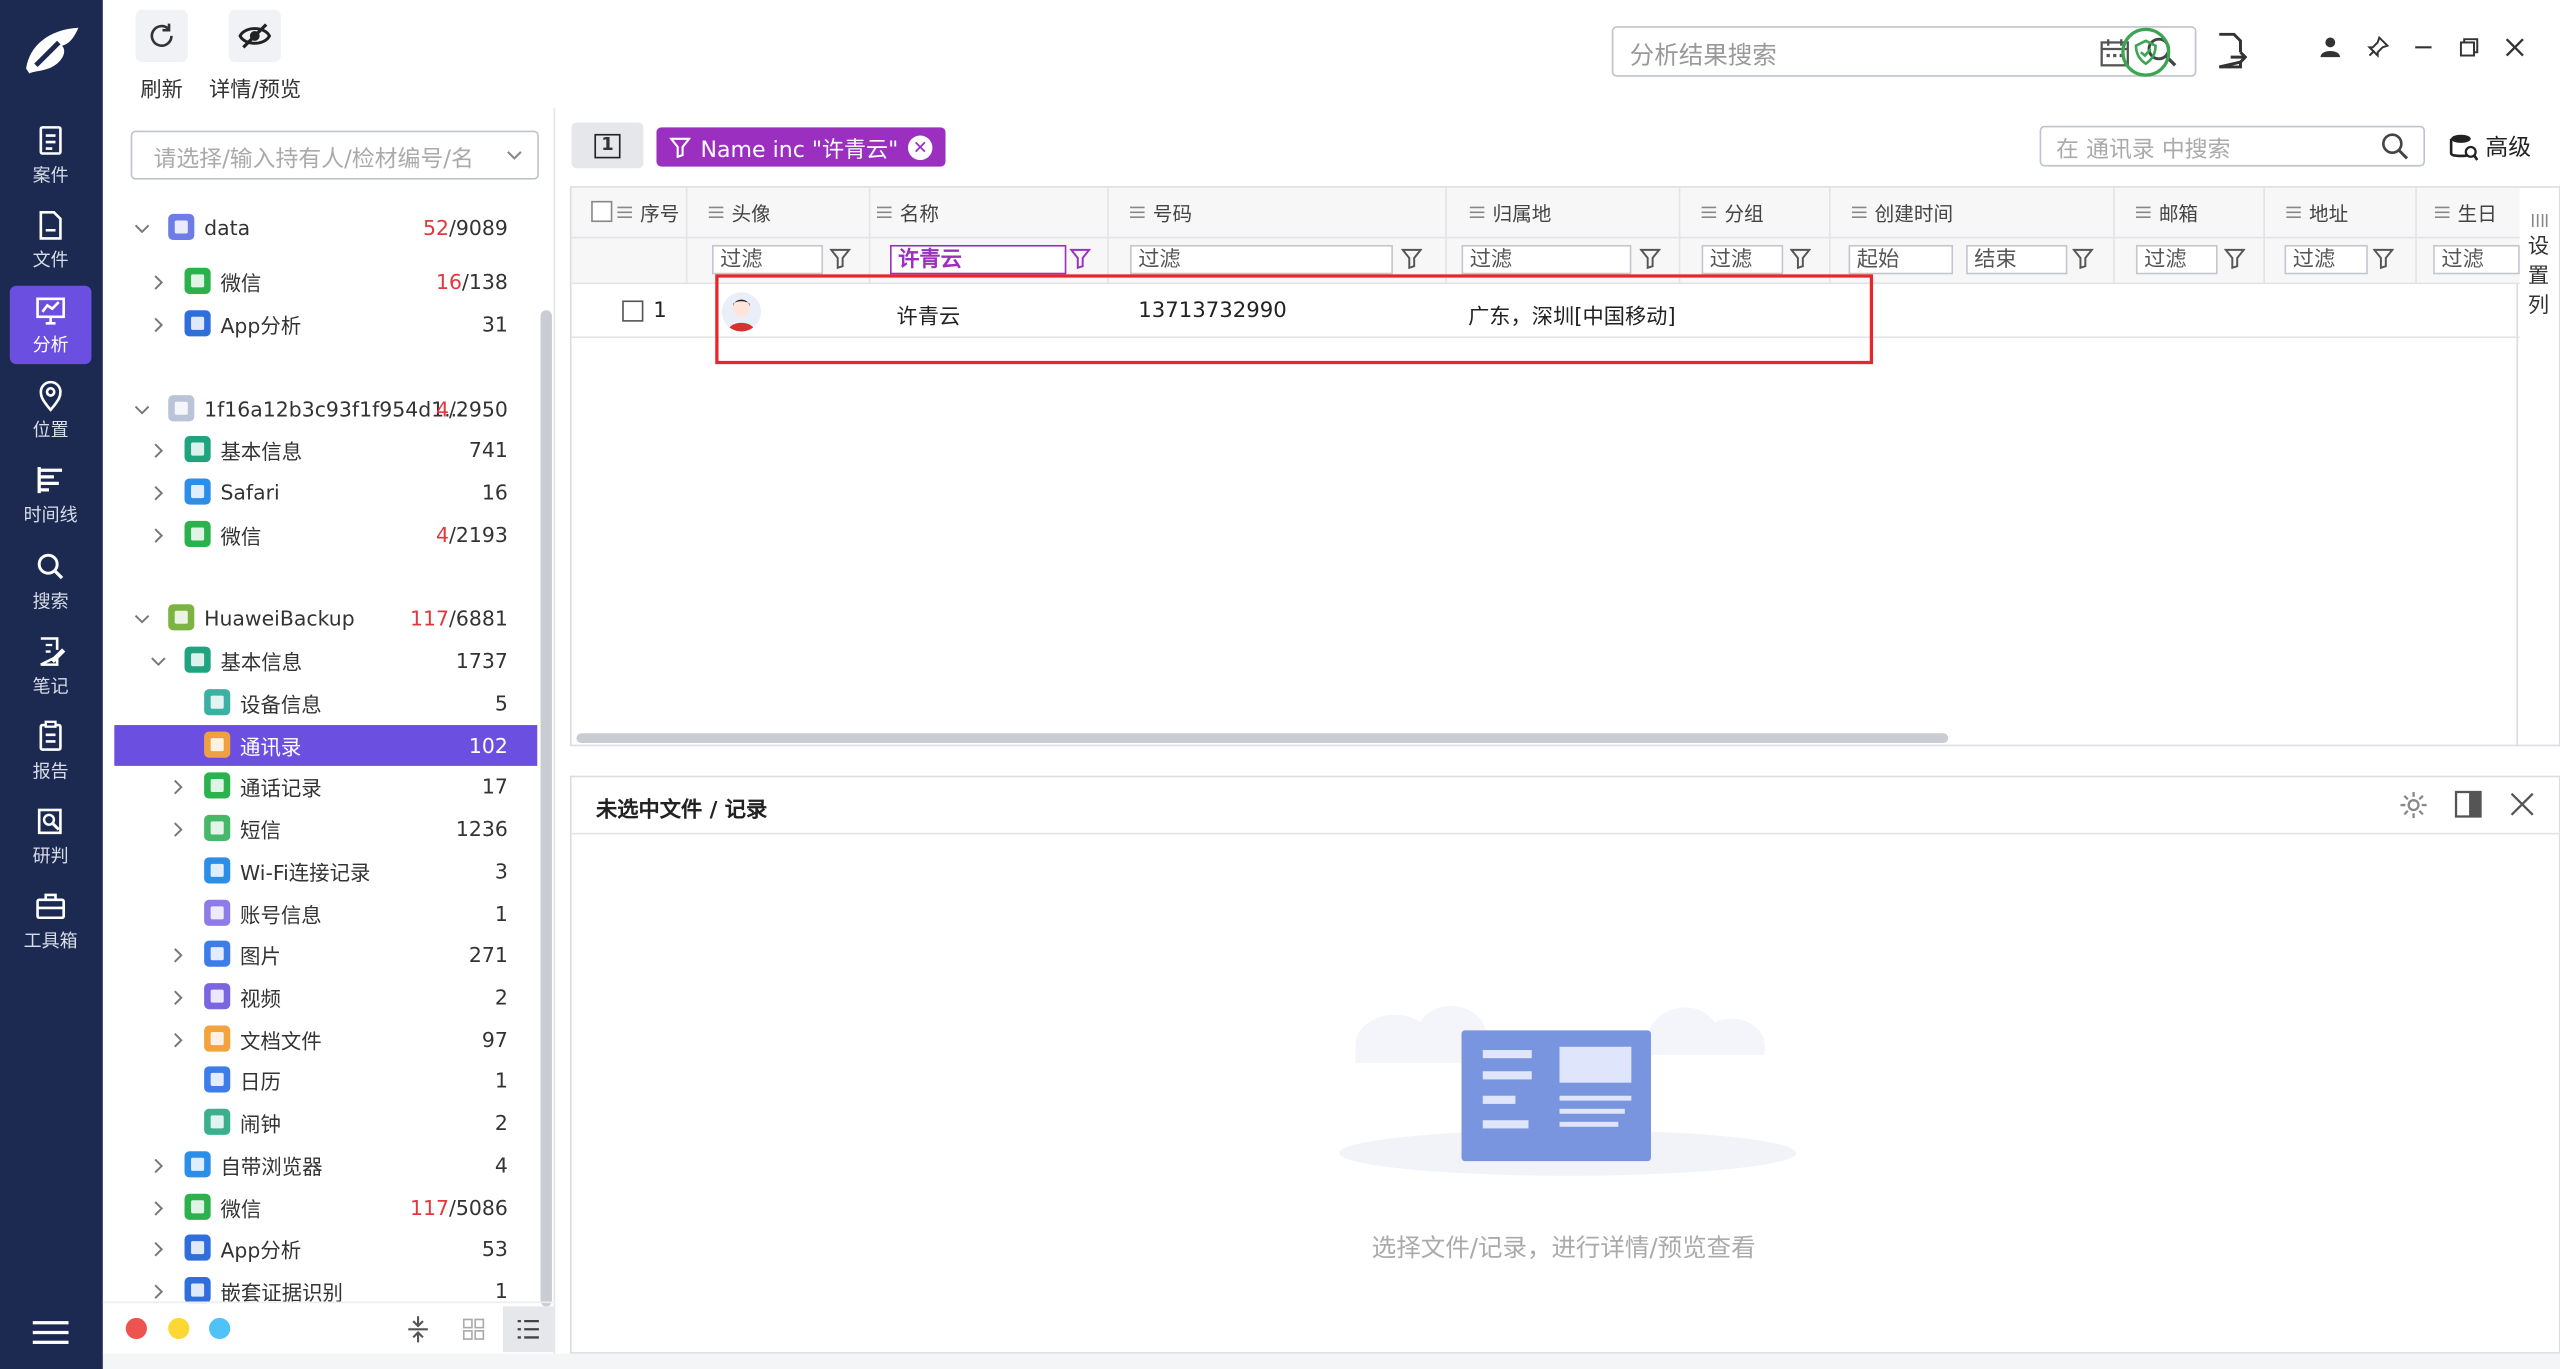 The image size is (2560, 1369). I want to click on restore-icon, so click(2469, 47).